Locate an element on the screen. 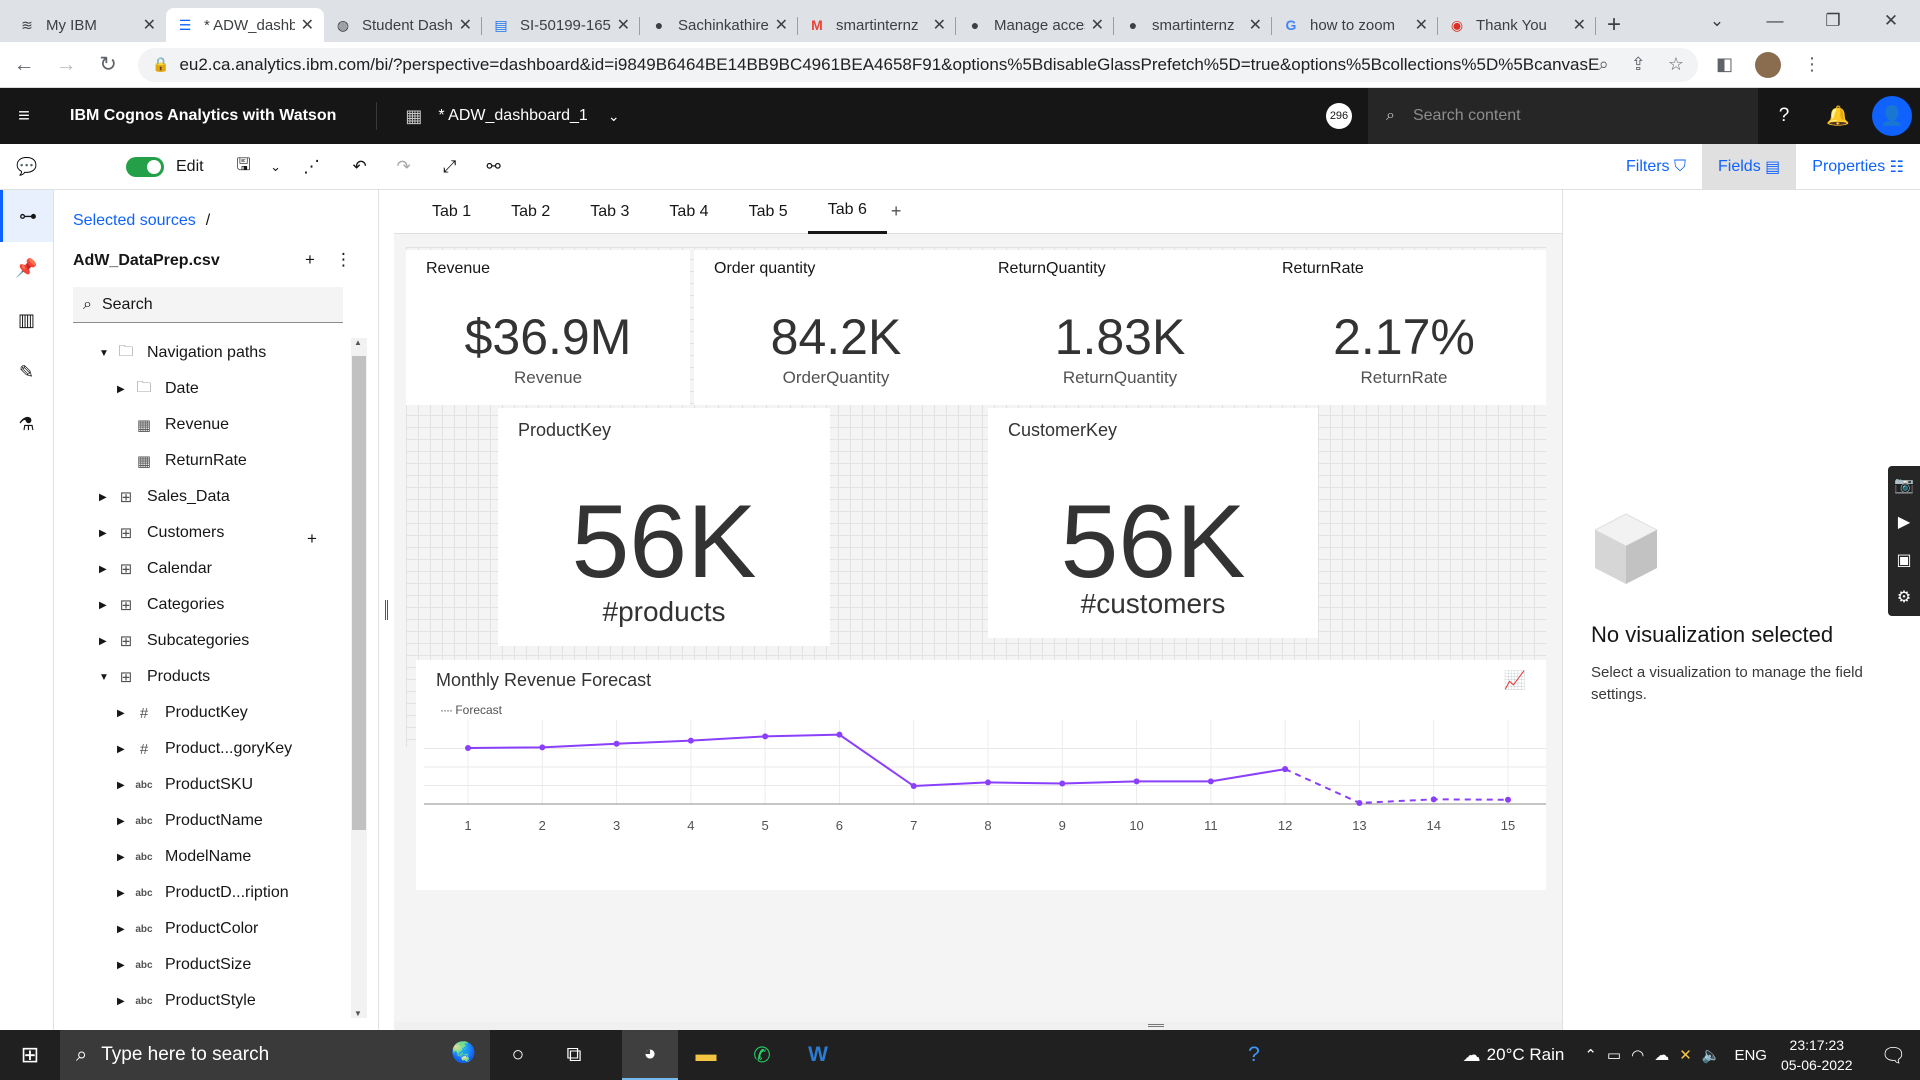 The image size is (1920, 1080). bell-icon: 🔔 is located at coordinates (1838, 116).